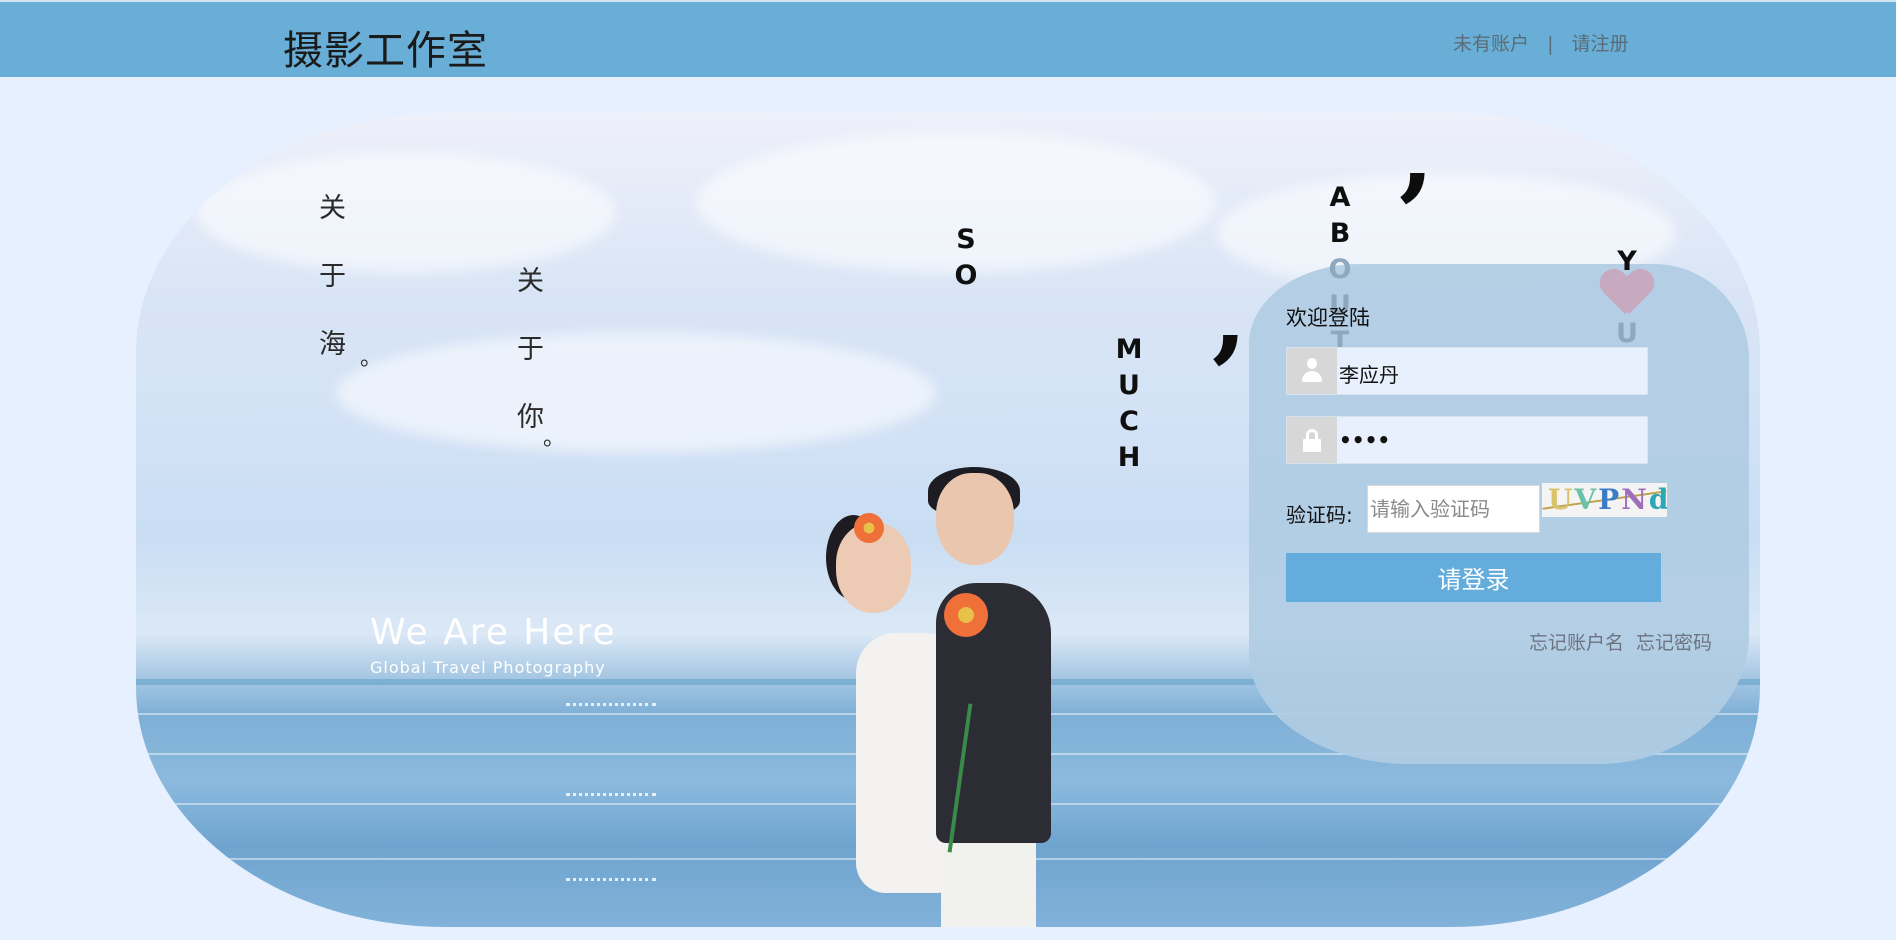 This screenshot has height=940, width=1896. I want to click on captcha-char: P, so click(1610, 499).